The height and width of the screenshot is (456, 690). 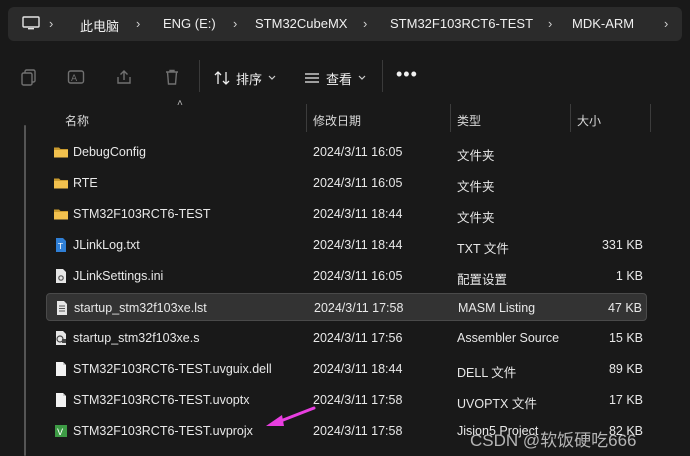 What do you see at coordinates (222, 78) in the screenshot?
I see `sort-icon` at bounding box center [222, 78].